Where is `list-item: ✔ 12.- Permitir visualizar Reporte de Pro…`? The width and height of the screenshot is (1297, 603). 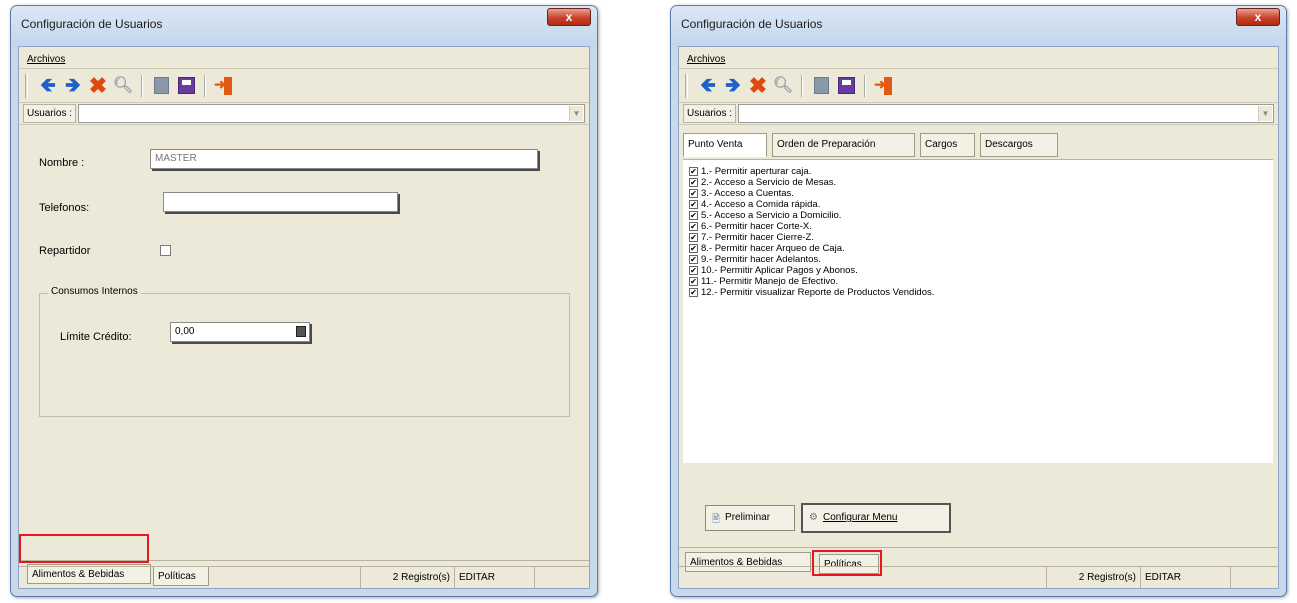
list-item: ✔ 12.- Permitir visualizar Reporte de Pro… is located at coordinates (978, 292).